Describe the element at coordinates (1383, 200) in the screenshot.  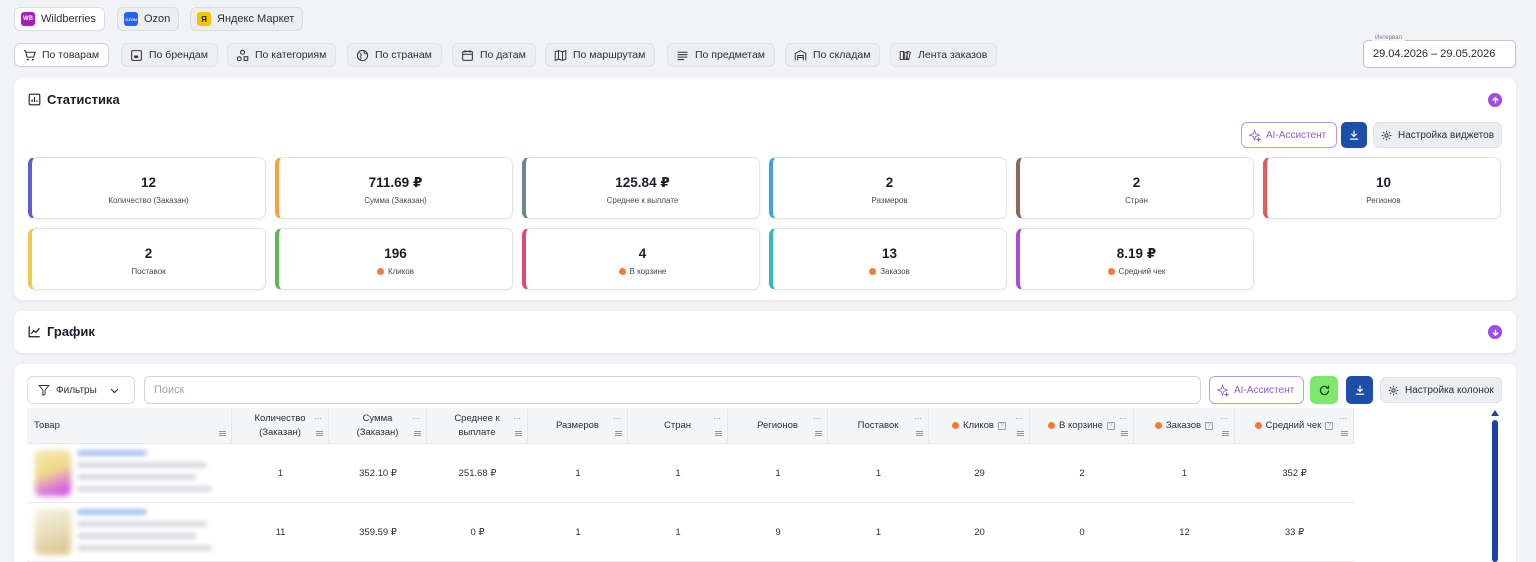
I see `stat-card-label: Регионов` at that location.